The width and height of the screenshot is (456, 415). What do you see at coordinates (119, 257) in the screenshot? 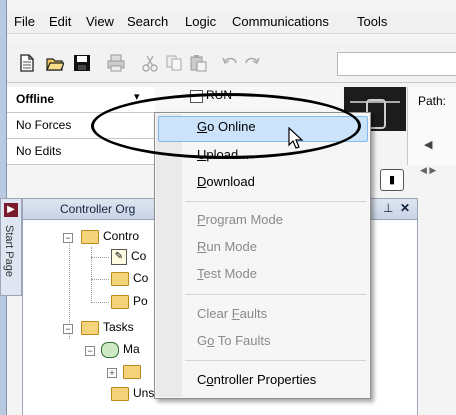
I see `properties-icon: ✎` at bounding box center [119, 257].